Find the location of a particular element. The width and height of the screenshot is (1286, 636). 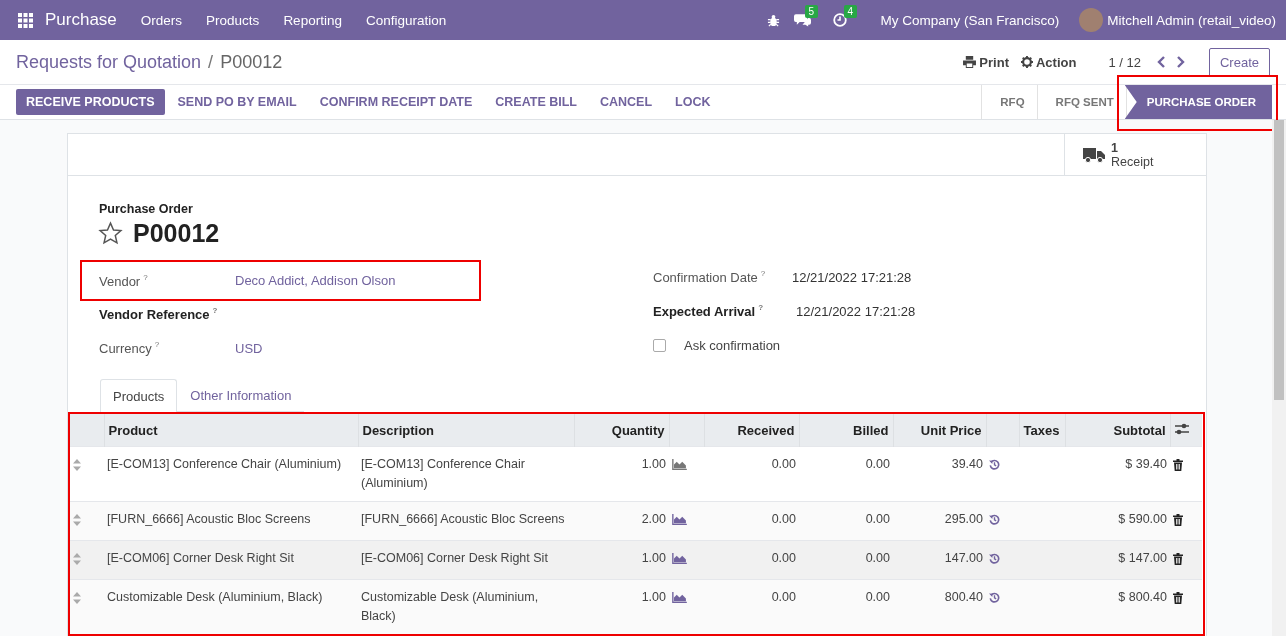

action-button: Action is located at coordinates (1049, 62).